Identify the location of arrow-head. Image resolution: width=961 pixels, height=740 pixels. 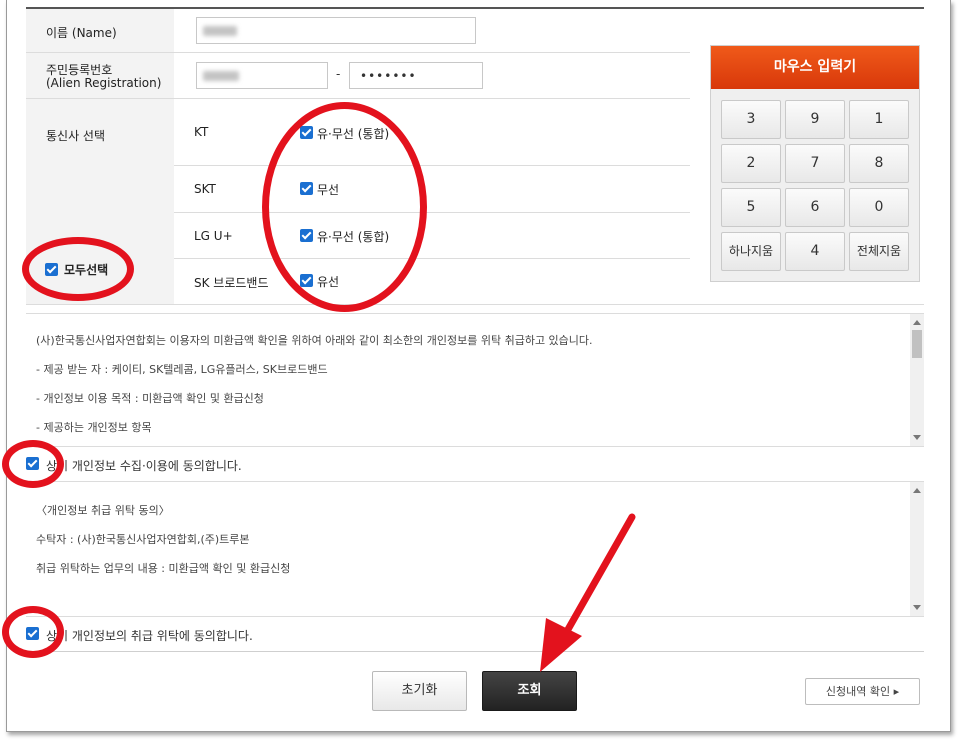
(561, 645).